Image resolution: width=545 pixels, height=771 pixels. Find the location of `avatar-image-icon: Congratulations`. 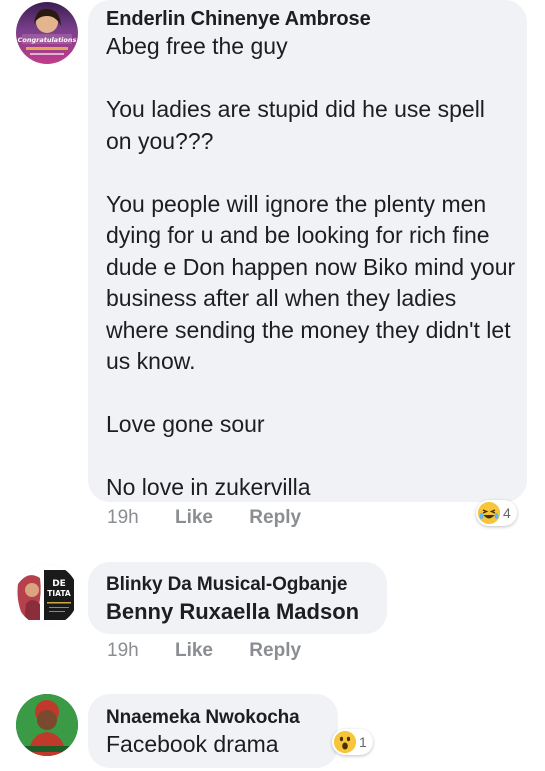

avatar-image-icon: Congratulations is located at coordinates (47, 31).